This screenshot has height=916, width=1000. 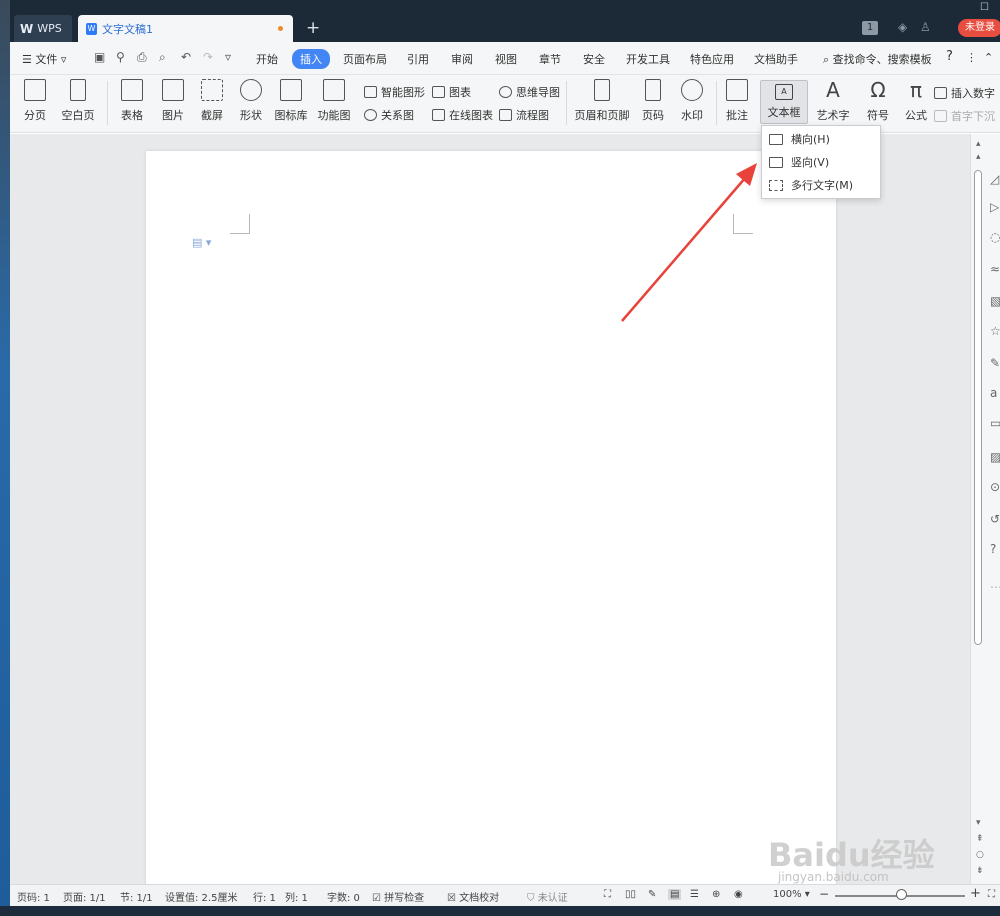 I want to click on outline-view-icon: ☰, so click(x=694, y=894).